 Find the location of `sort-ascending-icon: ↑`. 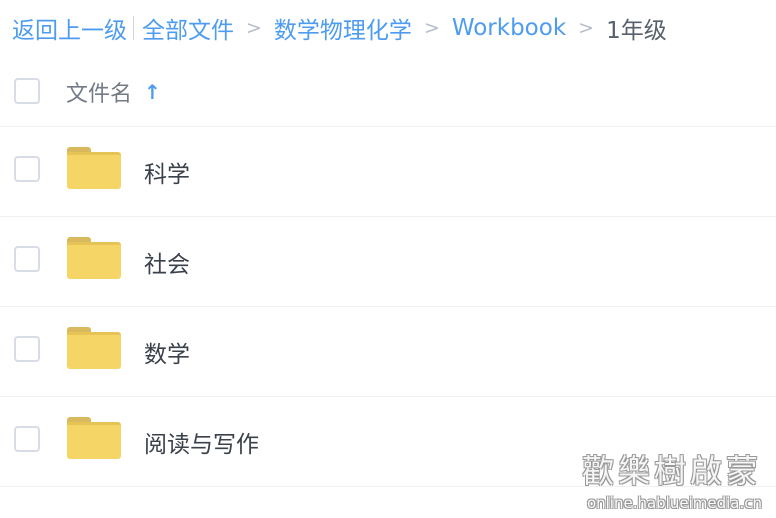

sort-ascending-icon: ↑ is located at coordinates (152, 92).